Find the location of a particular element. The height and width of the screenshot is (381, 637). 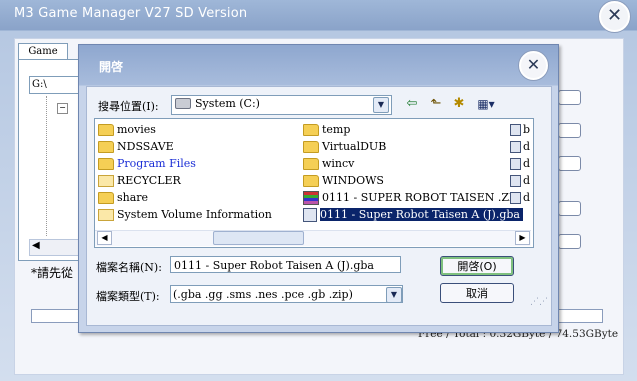

filename-input: 0111 - Super Robot Taisen A (J).gba is located at coordinates (285, 264).